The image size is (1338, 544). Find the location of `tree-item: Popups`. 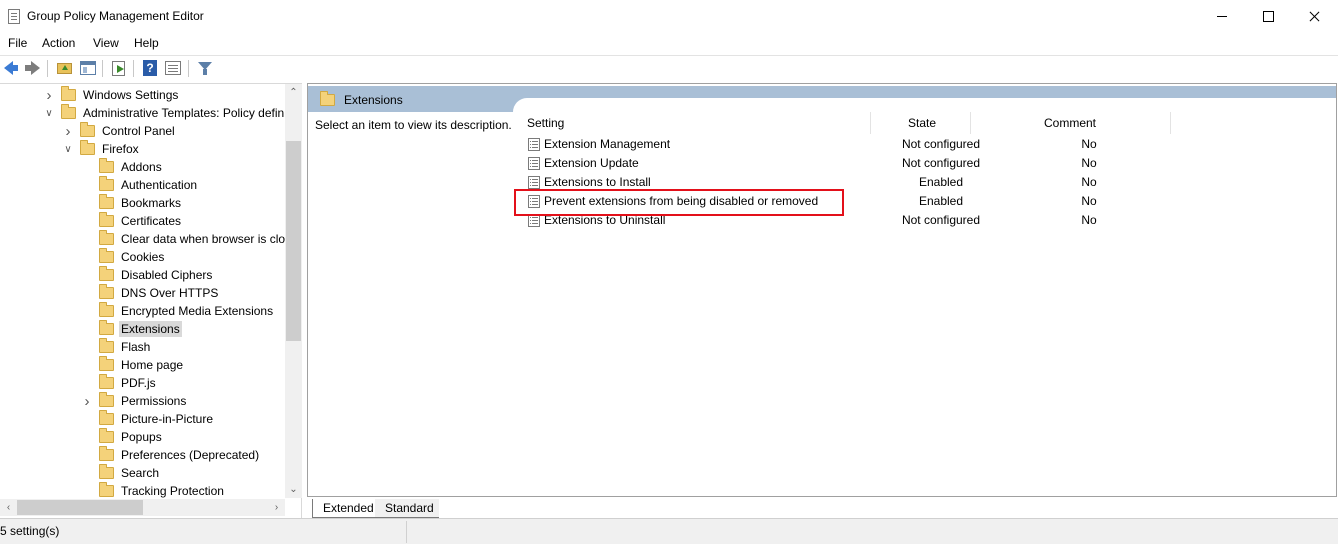

tree-item: Popups is located at coordinates (131, 437).